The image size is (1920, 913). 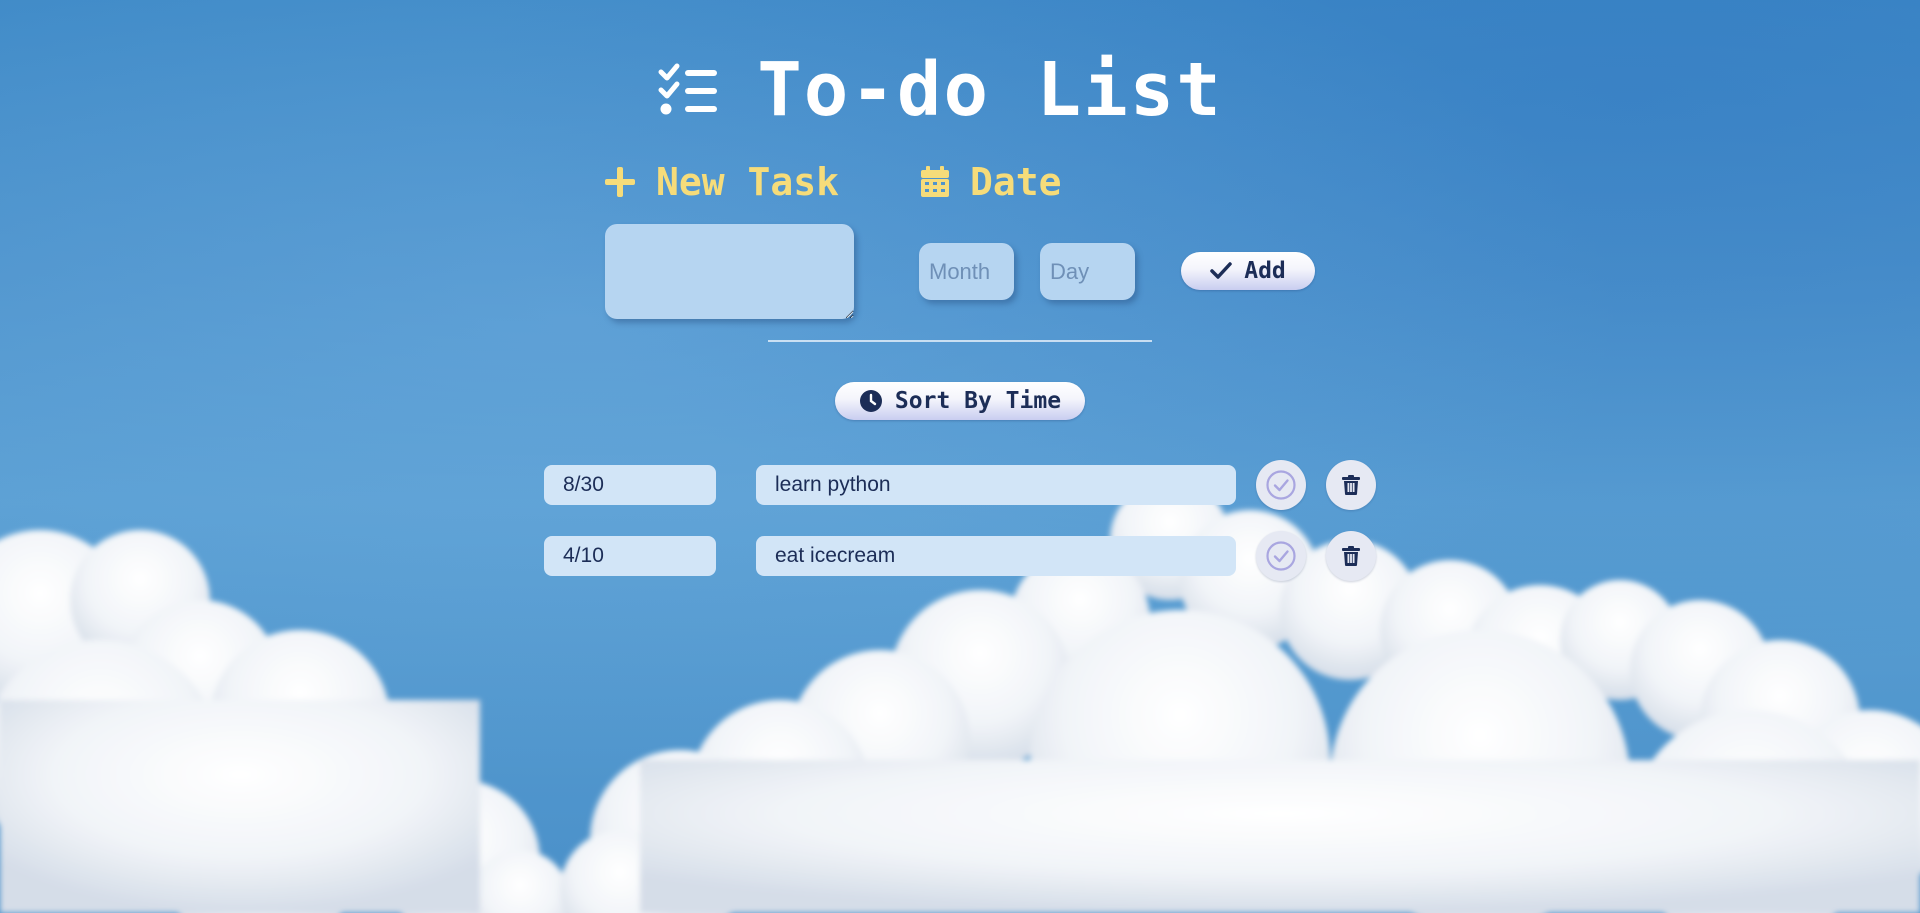 I want to click on sort-by-time-button: Sort By Time, so click(x=960, y=401).